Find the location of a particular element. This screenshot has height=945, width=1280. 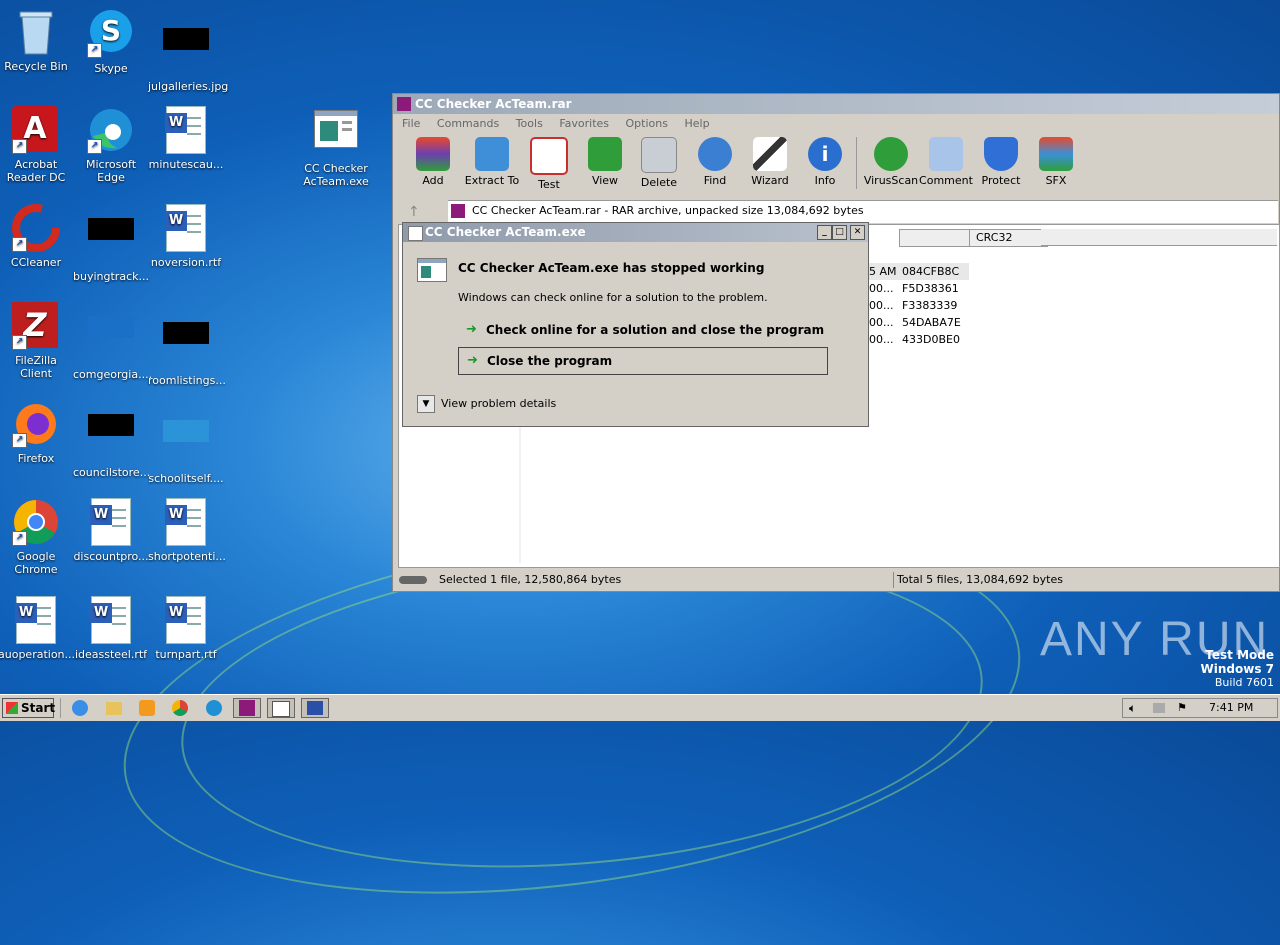

toolbar-protect-button: Protect is located at coordinates (1001, 161).